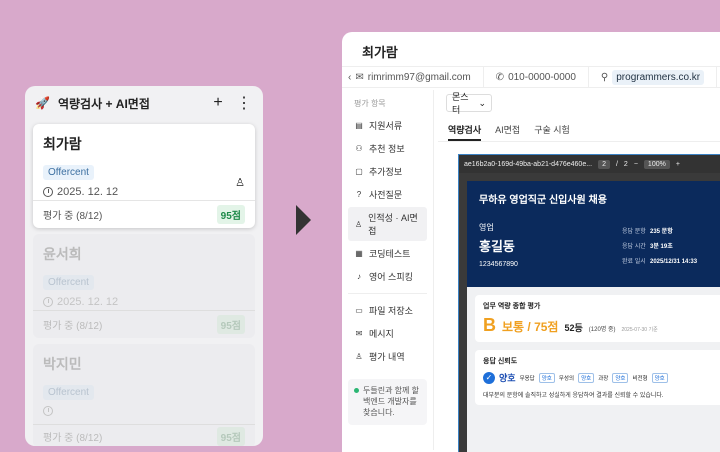  Describe the element at coordinates (465, 129) in the screenshot. I see `tab-aptitude: 역량검사` at that location.